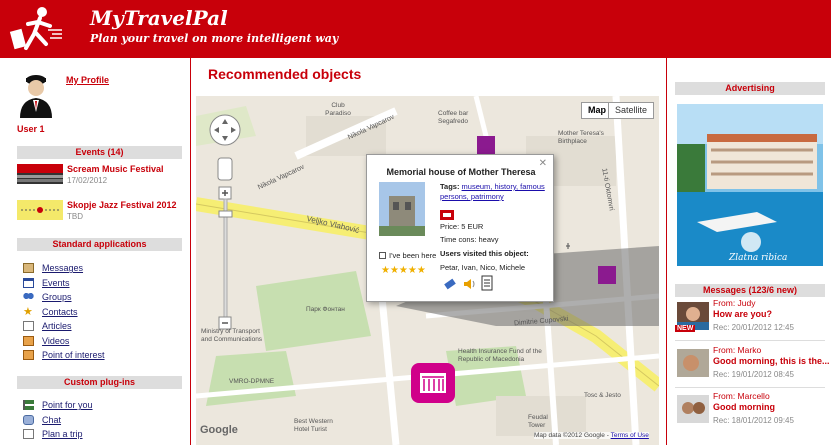  Describe the element at coordinates (28, 419) in the screenshot. I see `chat-icon` at that location.